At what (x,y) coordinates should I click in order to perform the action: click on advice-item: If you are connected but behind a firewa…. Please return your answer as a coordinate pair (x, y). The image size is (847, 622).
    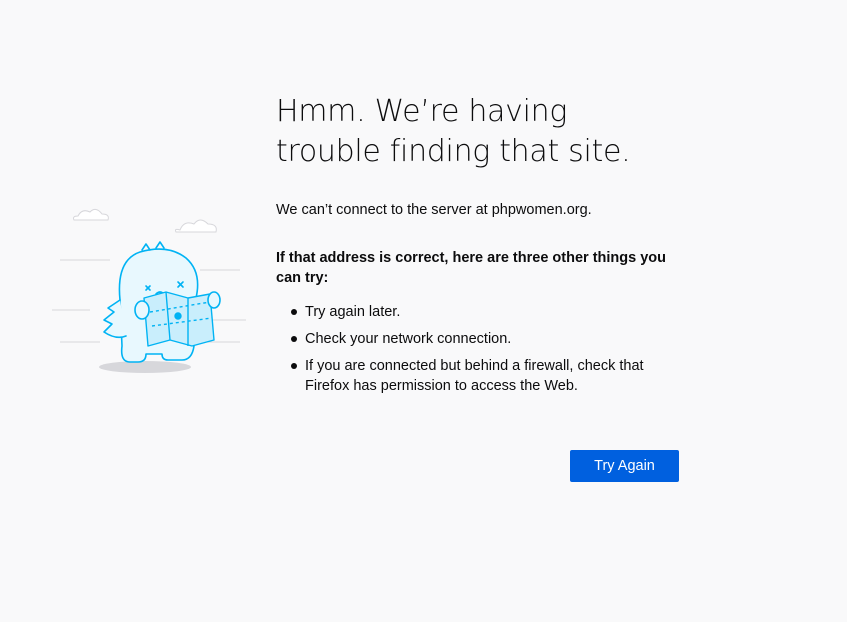
    Looking at the image, I should click on (485, 376).